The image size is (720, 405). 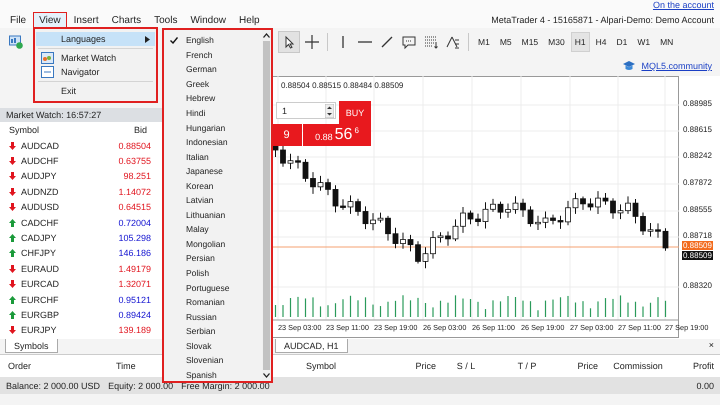 I want to click on lot-field: 1, so click(x=306, y=110).